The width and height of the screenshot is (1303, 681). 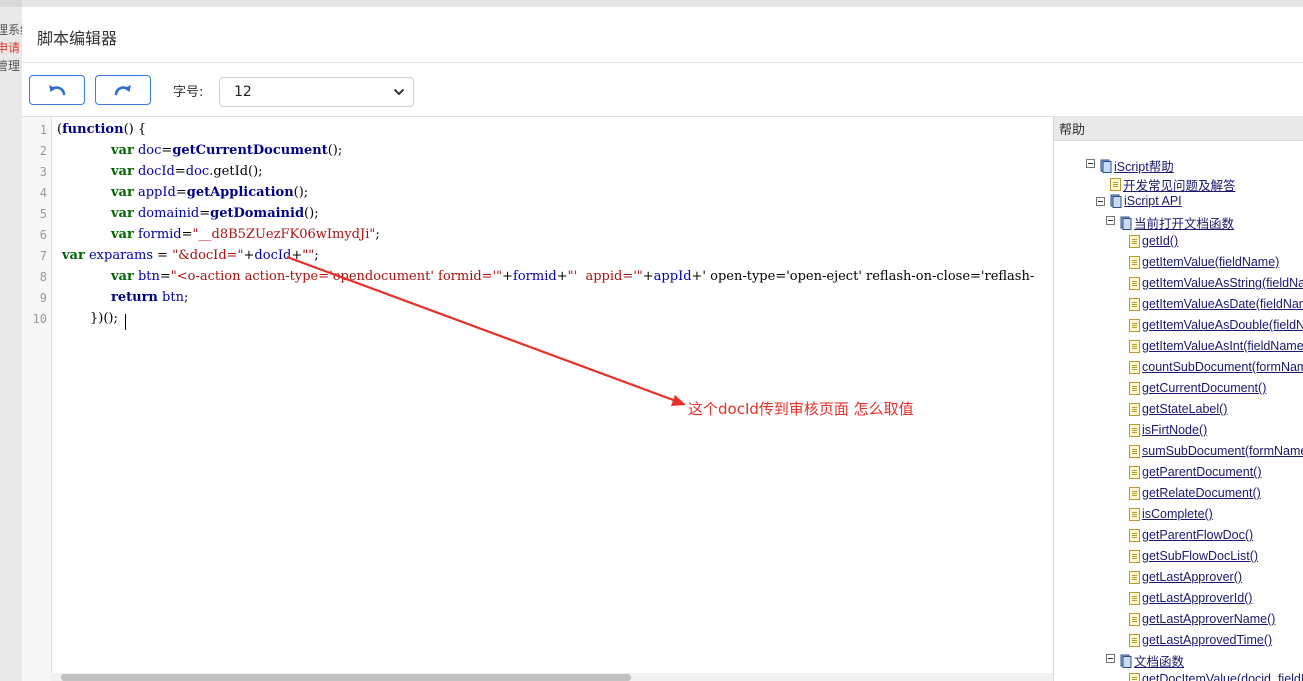 What do you see at coordinates (43, 214) in the screenshot?
I see `line-number: 5` at bounding box center [43, 214].